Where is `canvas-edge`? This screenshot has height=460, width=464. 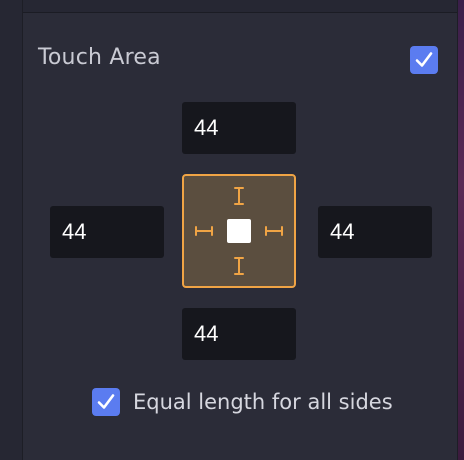 canvas-edge is located at coordinates (461, 230).